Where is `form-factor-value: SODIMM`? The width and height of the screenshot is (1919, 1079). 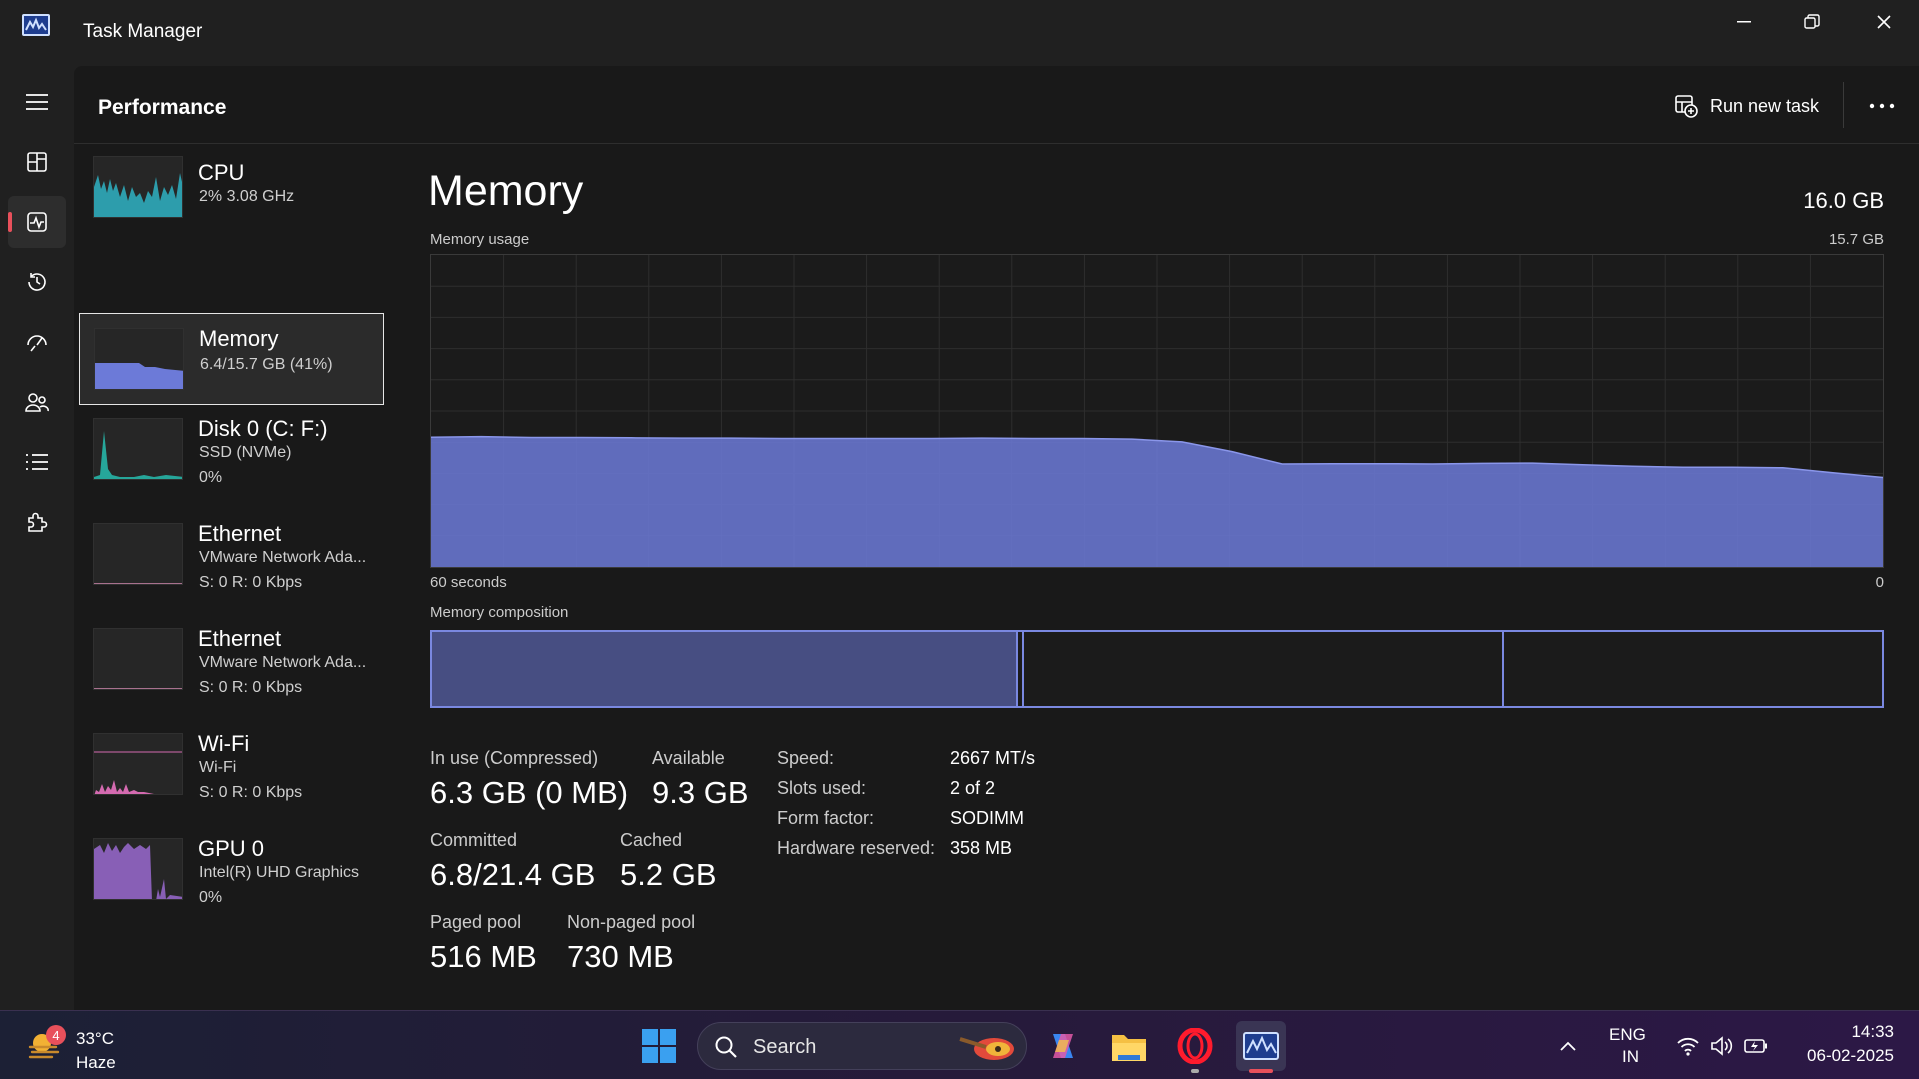
form-factor-value: SODIMM is located at coordinates (987, 818).